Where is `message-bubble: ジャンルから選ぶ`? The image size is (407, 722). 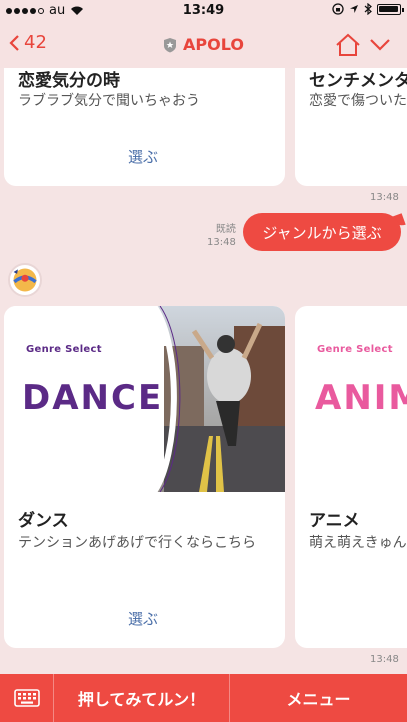 message-bubble: ジャンルから選ぶ is located at coordinates (322, 232).